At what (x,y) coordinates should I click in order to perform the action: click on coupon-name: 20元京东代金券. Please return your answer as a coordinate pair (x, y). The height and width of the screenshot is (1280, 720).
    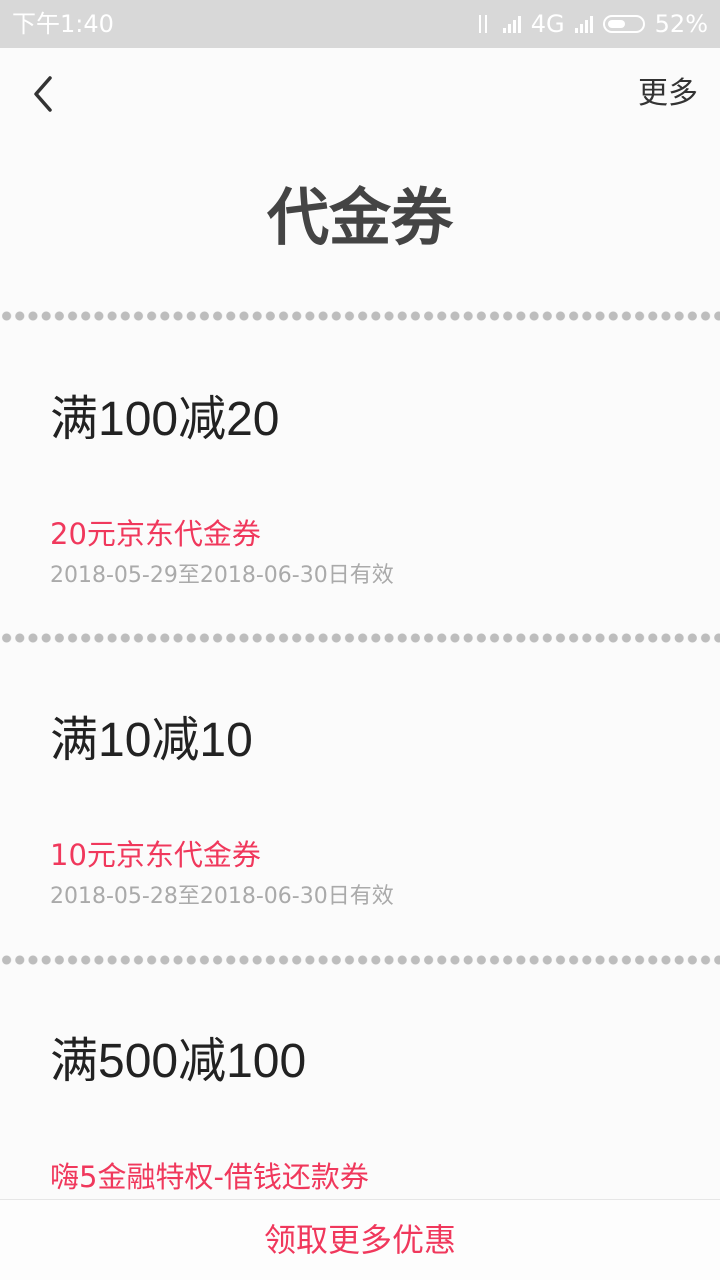
    Looking at the image, I should click on (155, 534).